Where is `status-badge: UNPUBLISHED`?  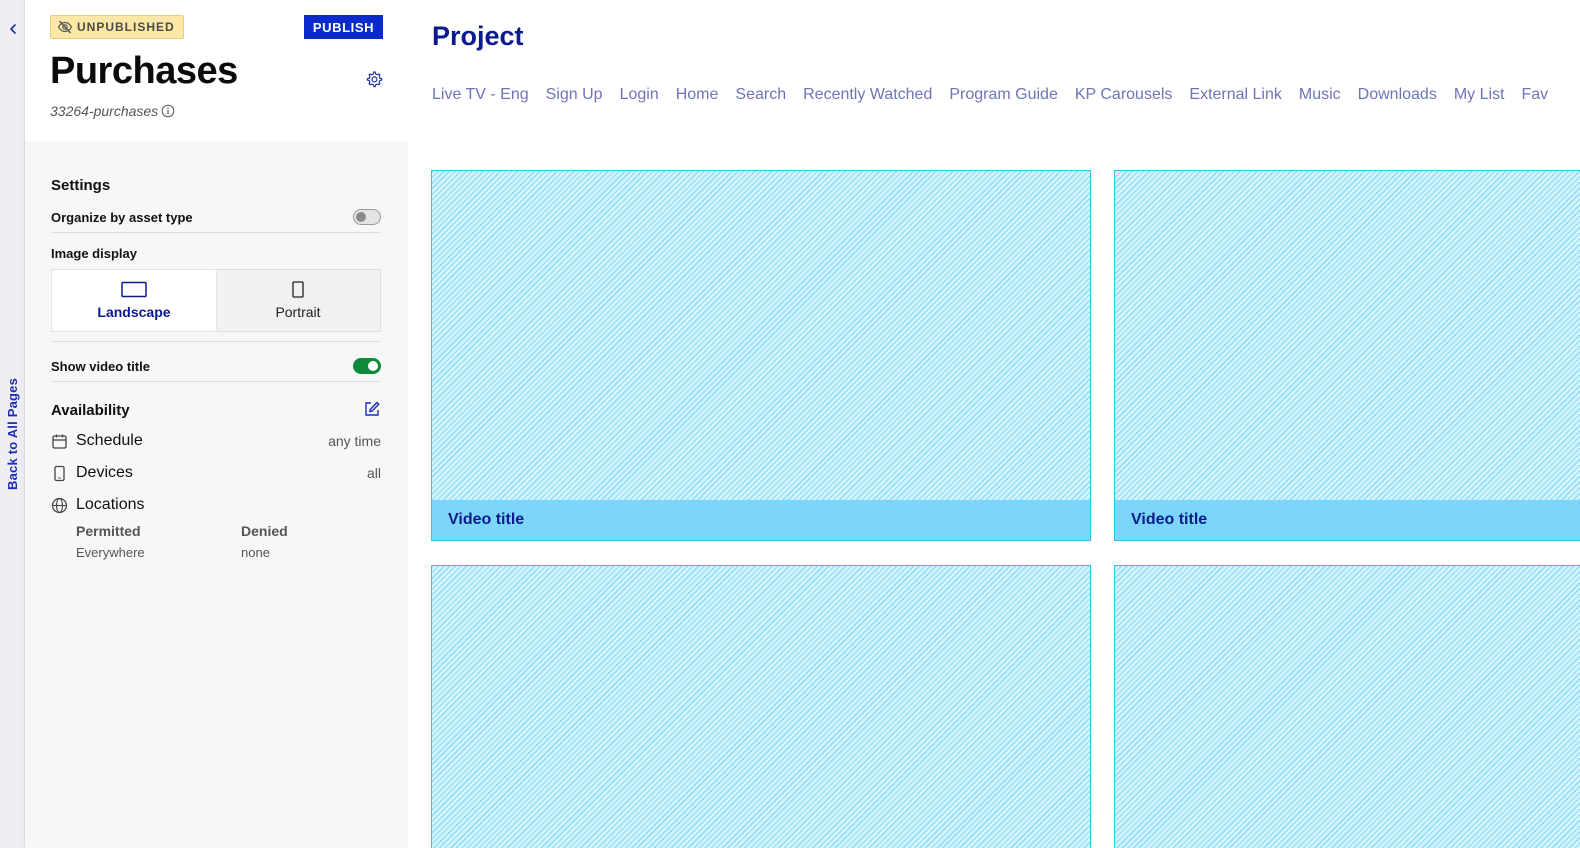
status-badge: UNPUBLISHED is located at coordinates (117, 27).